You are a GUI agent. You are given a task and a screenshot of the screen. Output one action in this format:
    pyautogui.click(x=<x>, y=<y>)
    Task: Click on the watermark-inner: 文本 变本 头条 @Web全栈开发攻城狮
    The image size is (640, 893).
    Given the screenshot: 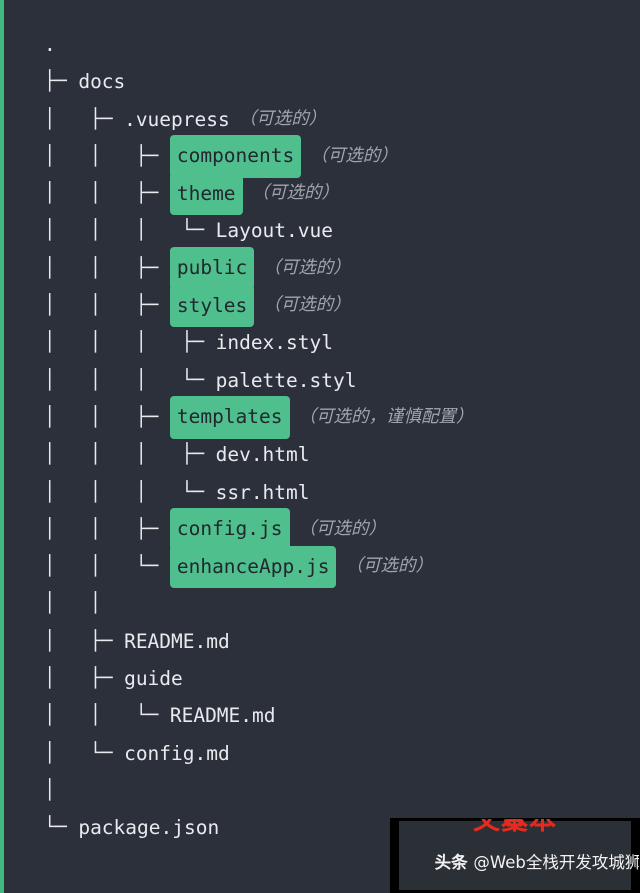 What is the action you would take?
    pyautogui.click(x=519, y=854)
    